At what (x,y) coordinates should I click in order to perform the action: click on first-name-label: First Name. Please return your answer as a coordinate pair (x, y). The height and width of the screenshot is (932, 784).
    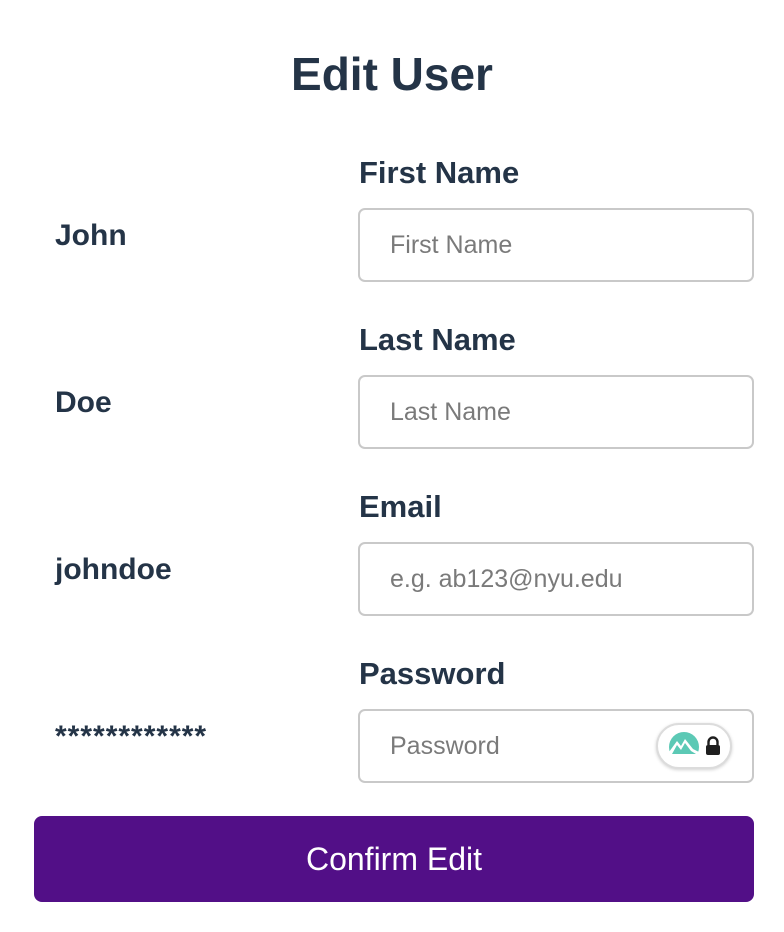
    Looking at the image, I should click on (439, 172).